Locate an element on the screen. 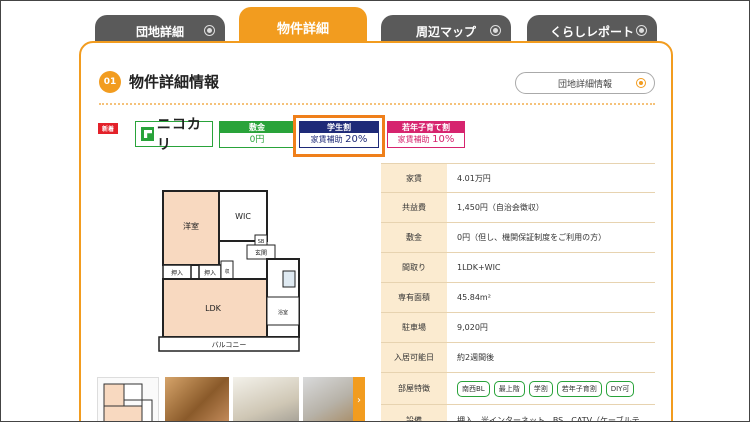 The width and height of the screenshot is (750, 422). label-washitsu: 洋室 is located at coordinates (191, 226).